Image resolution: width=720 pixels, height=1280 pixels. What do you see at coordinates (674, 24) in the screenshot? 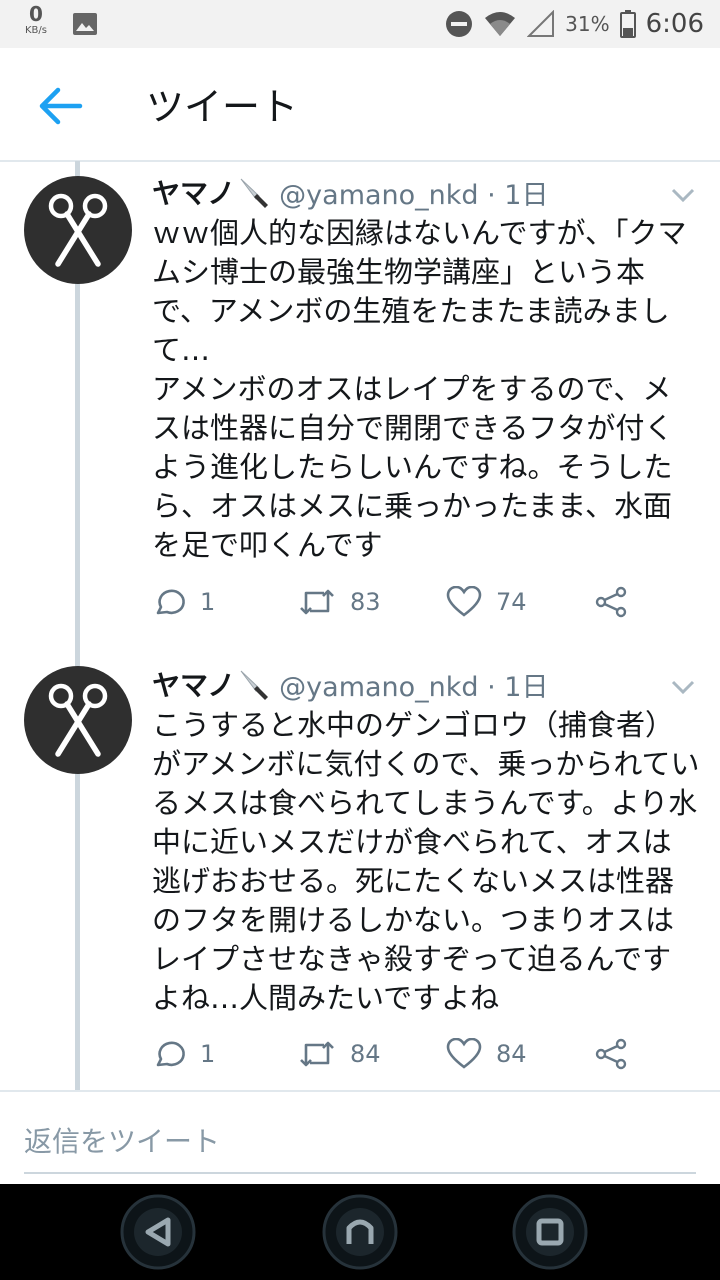
I see `clock: 6:06` at bounding box center [674, 24].